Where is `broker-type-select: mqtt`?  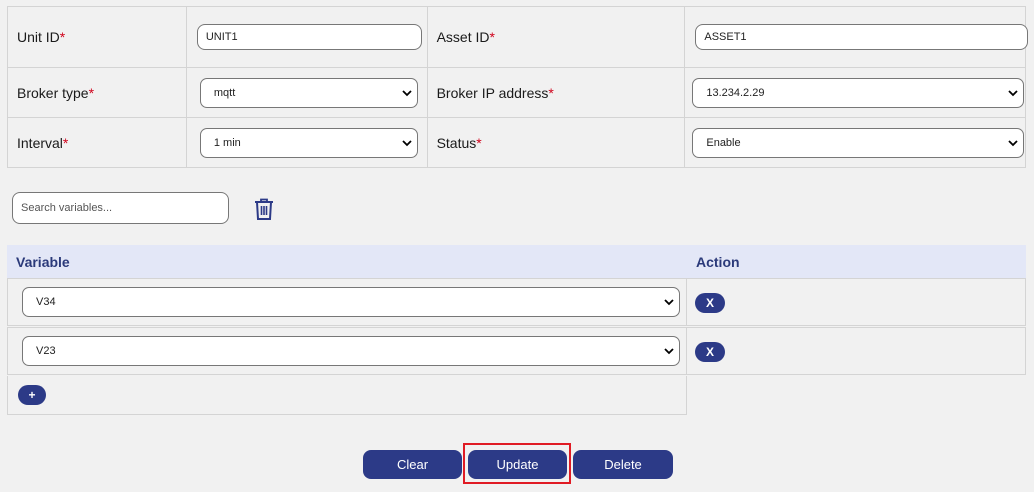 broker-type-select: mqtt is located at coordinates (308, 92).